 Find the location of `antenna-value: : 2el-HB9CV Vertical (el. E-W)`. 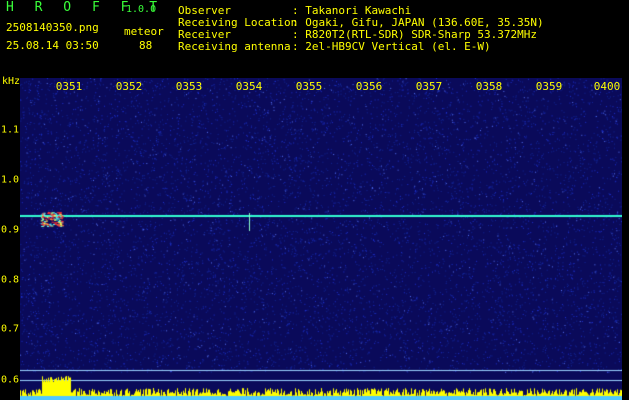

antenna-value: : 2el-HB9CV Vertical (el. E-W) is located at coordinates (391, 46).